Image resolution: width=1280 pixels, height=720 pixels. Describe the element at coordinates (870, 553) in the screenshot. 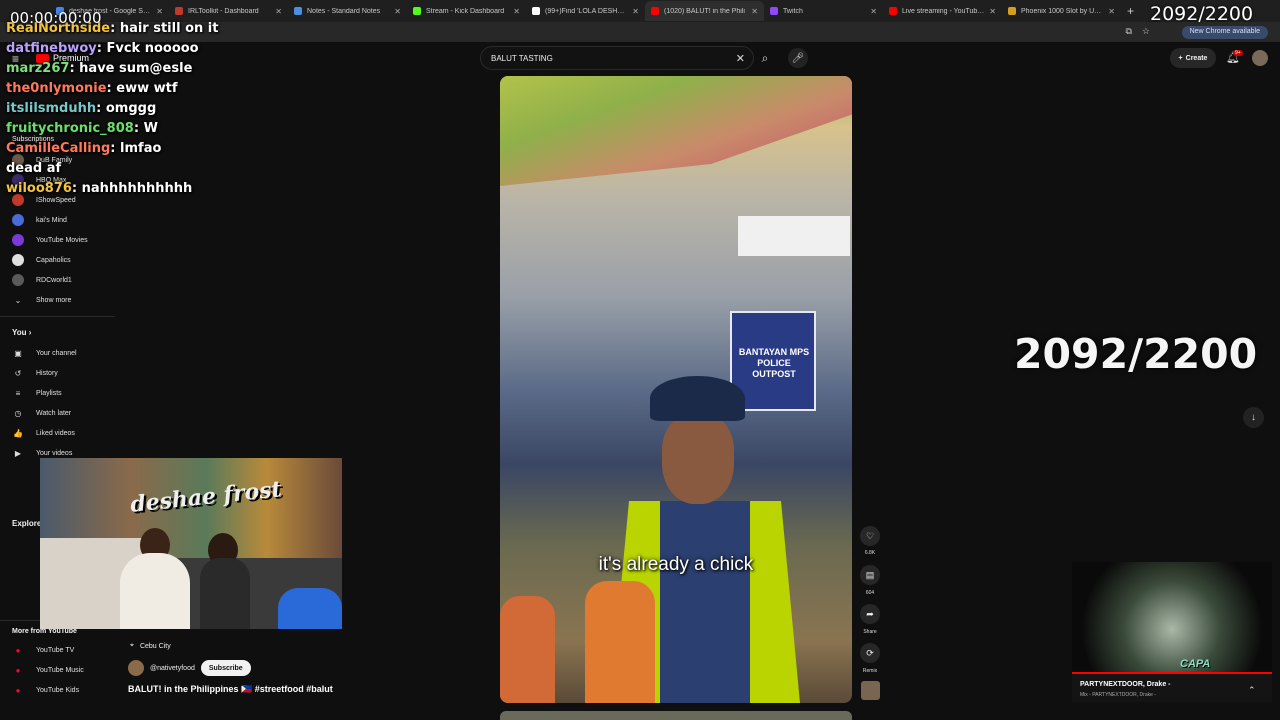

I see `like-count: 6.8K` at that location.